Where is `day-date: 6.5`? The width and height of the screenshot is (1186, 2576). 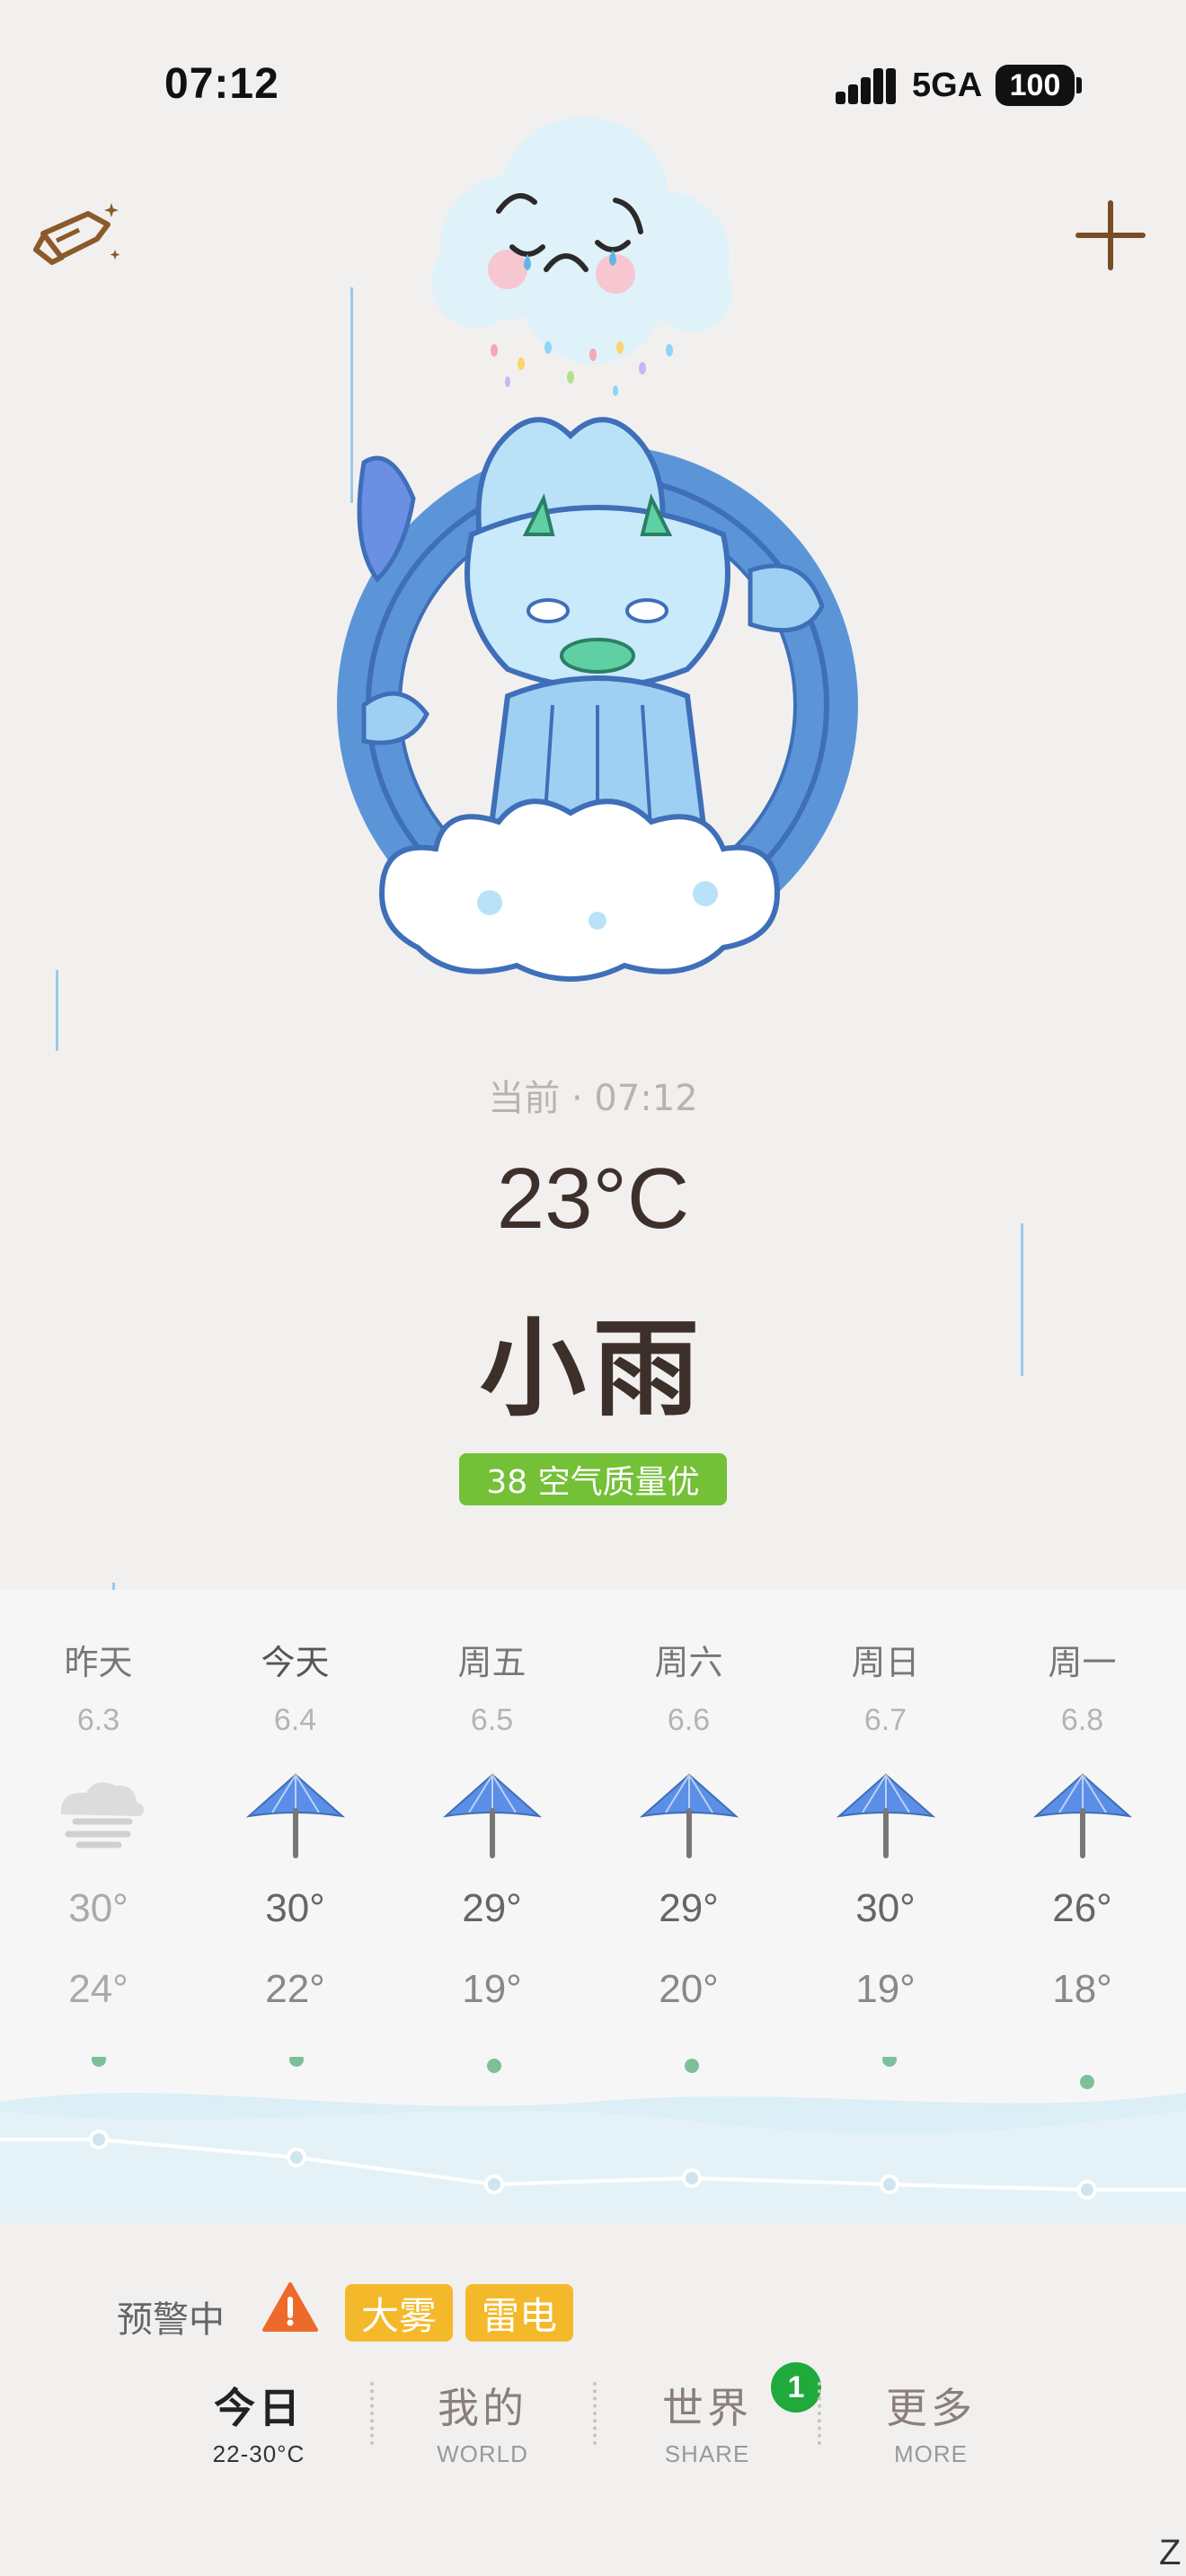 day-date: 6.5 is located at coordinates (492, 1720).